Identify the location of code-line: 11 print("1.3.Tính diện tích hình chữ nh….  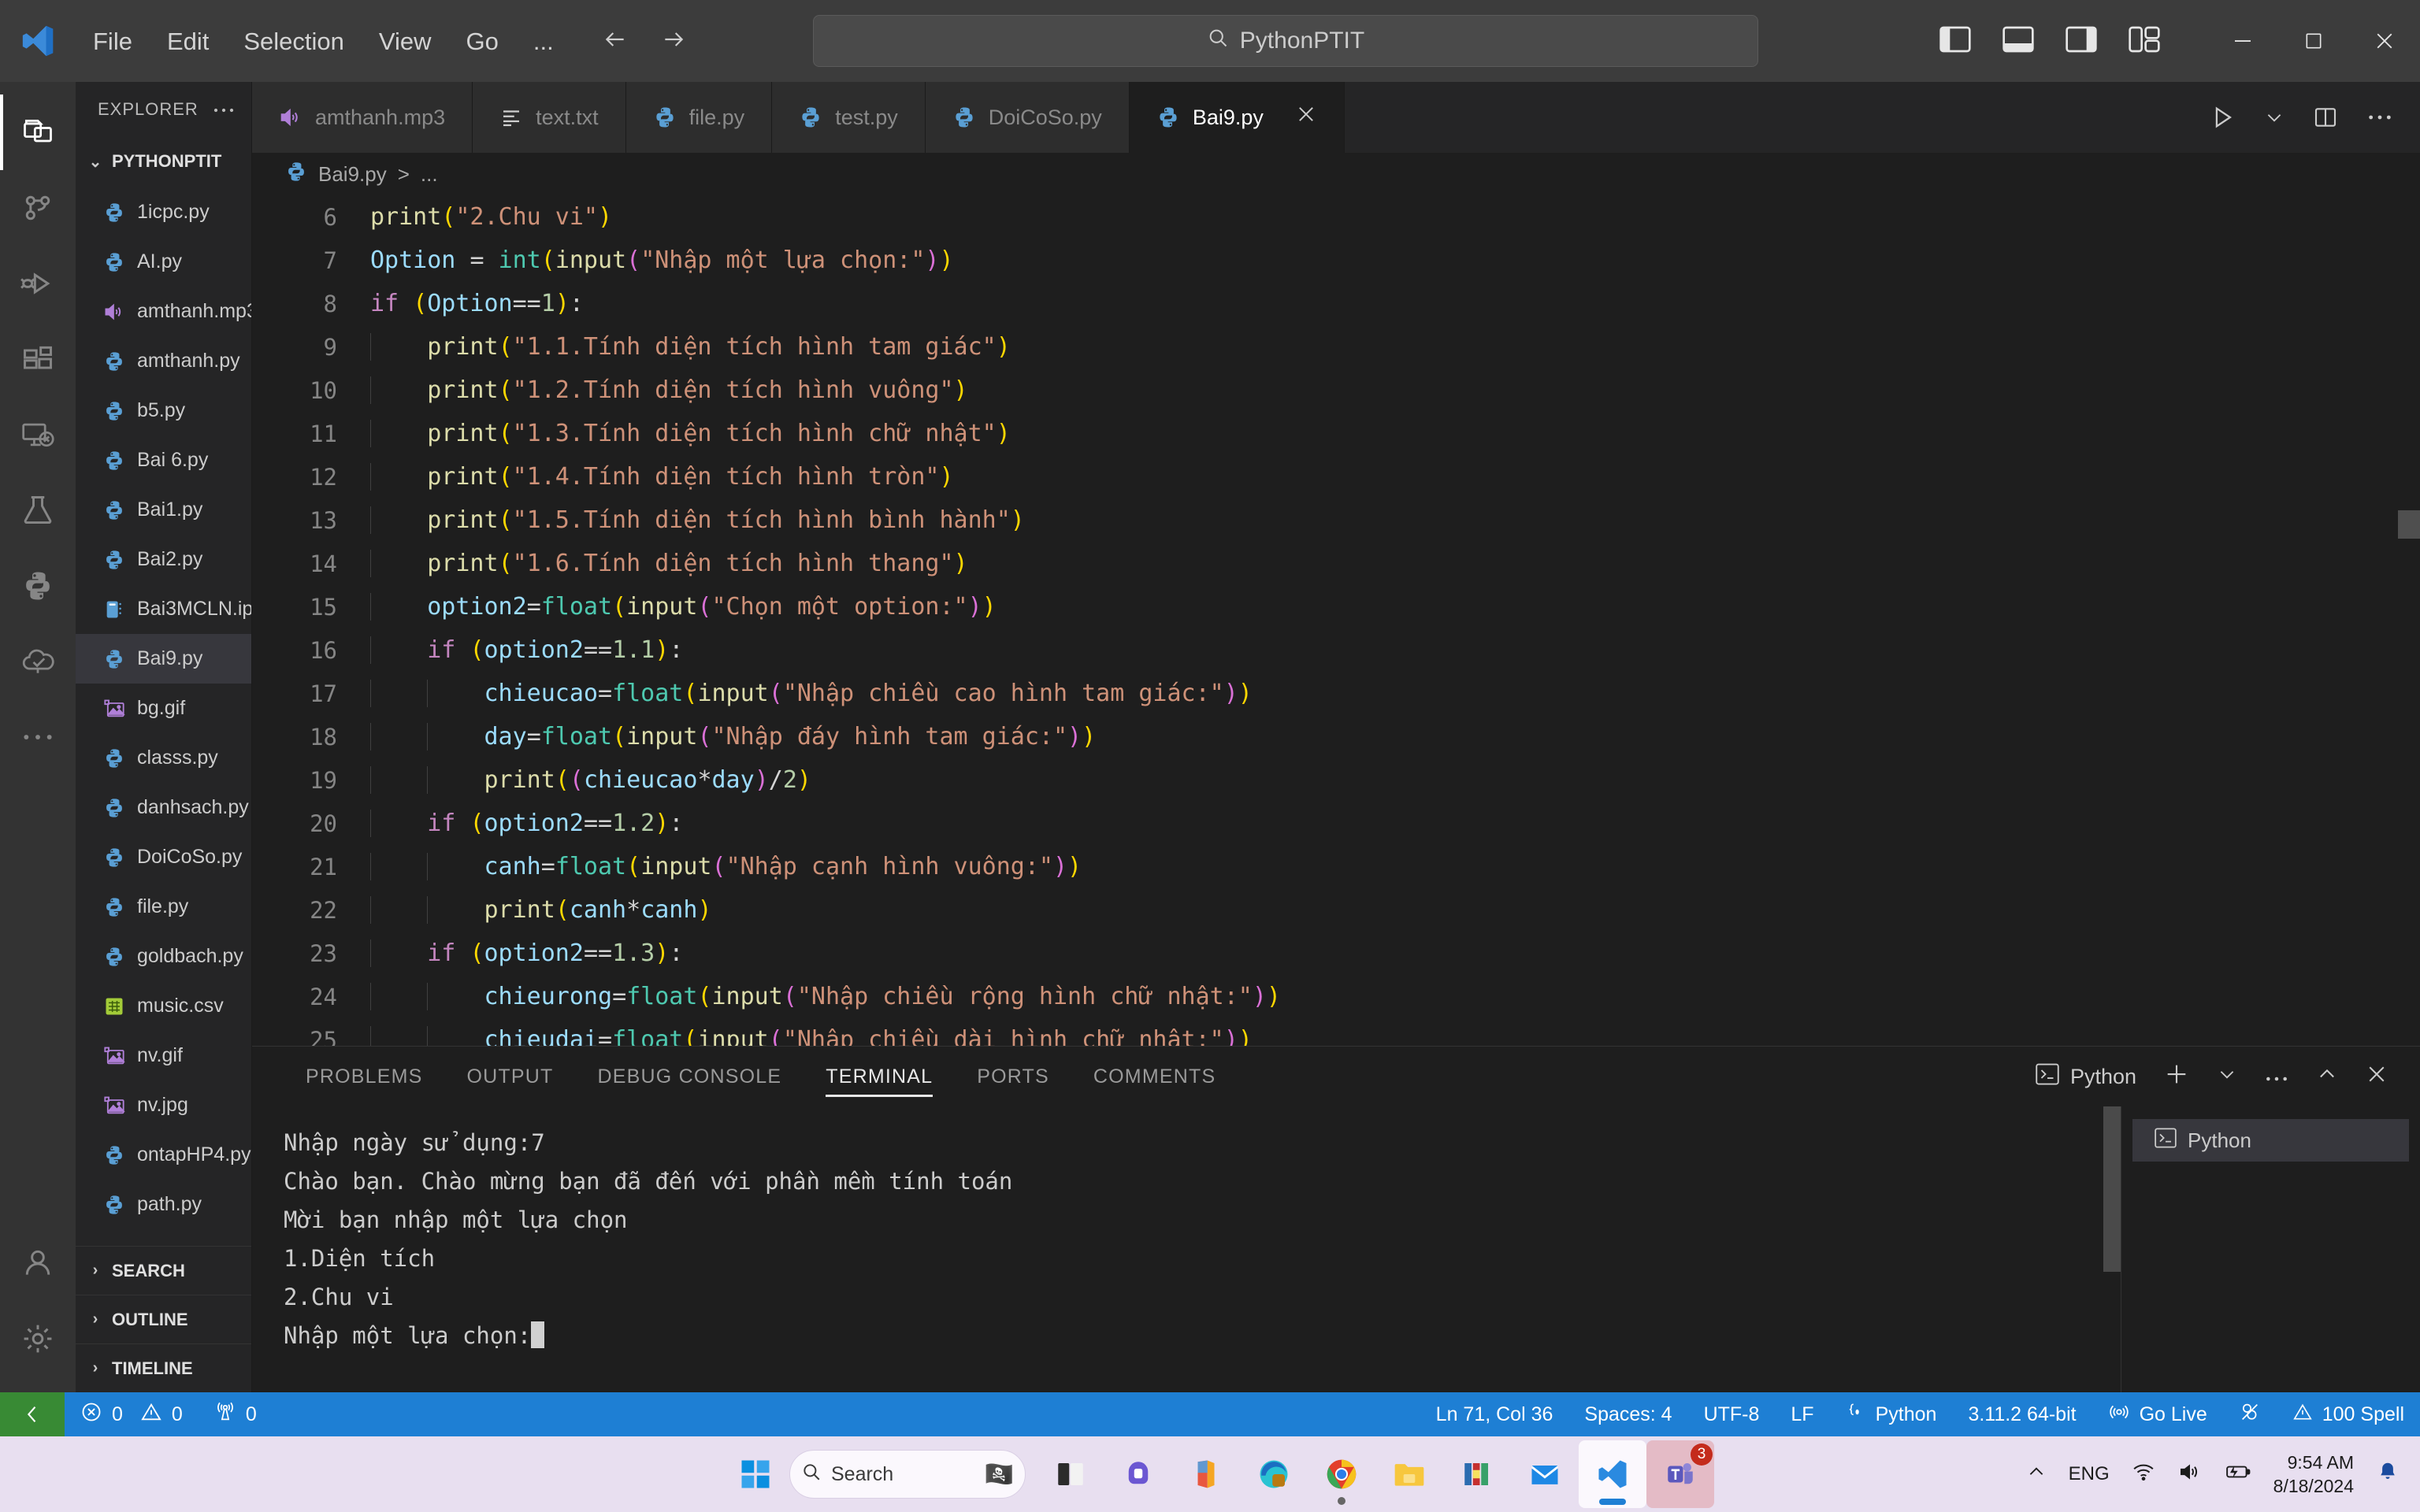
(1336, 433).